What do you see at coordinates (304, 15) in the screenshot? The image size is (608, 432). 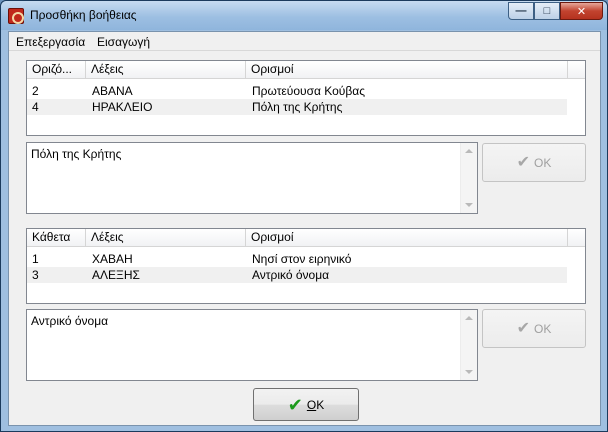 I see `title-bar: Προσθήκη βοήθειας — □ ✕` at bounding box center [304, 15].